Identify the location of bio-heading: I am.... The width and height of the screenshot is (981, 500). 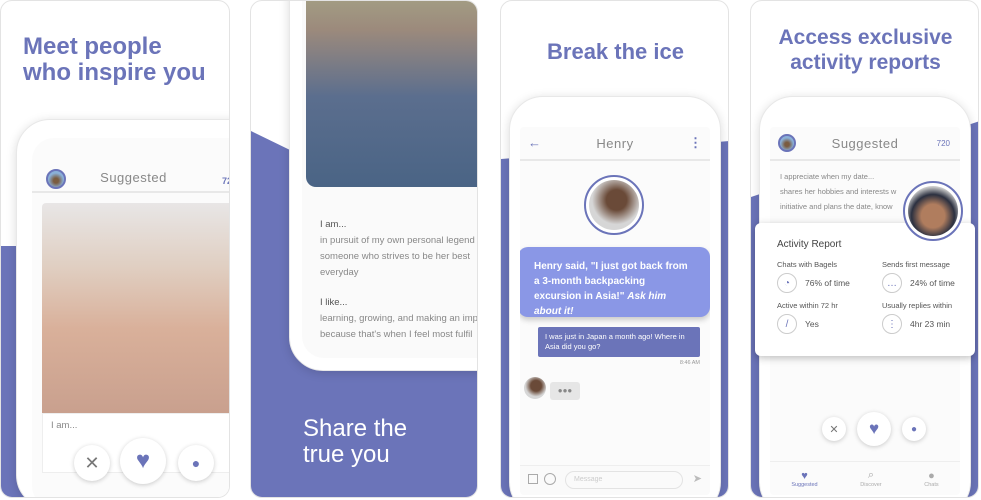
(333, 224).